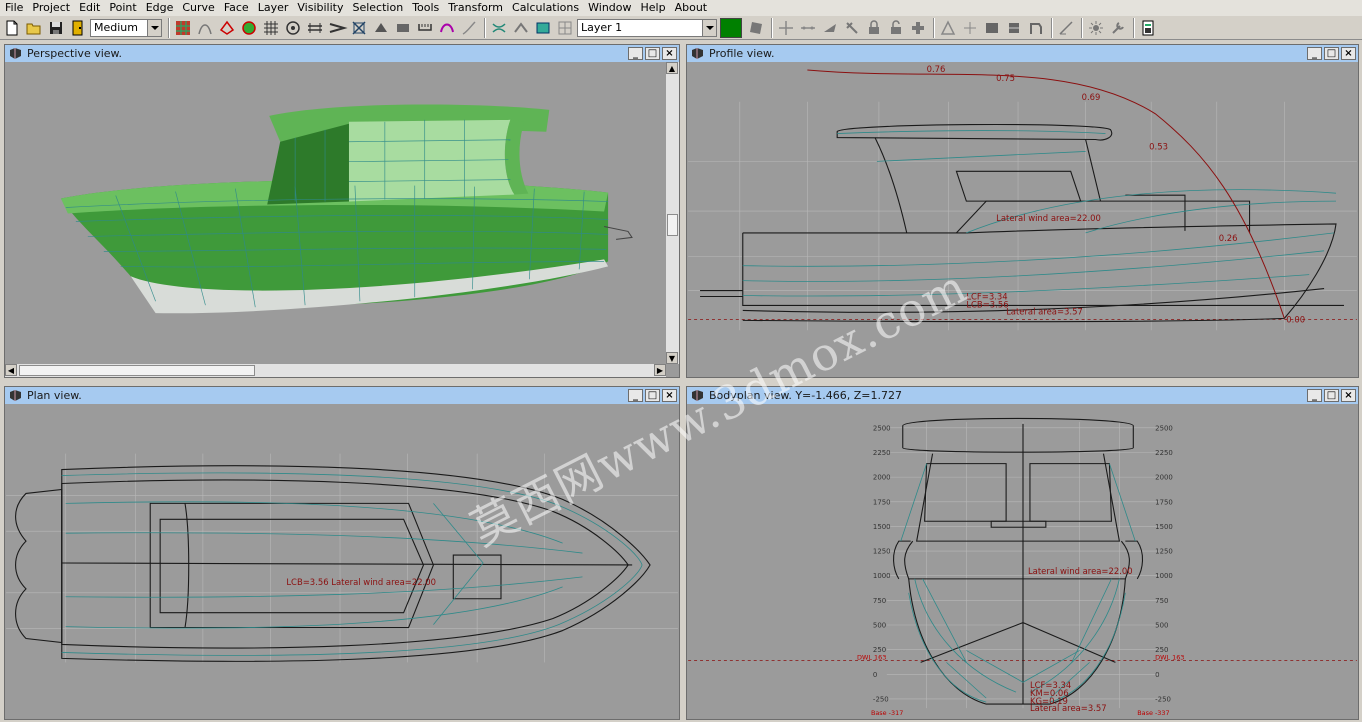  I want to click on dwl-left-label: DWL 163, so click(871, 657).